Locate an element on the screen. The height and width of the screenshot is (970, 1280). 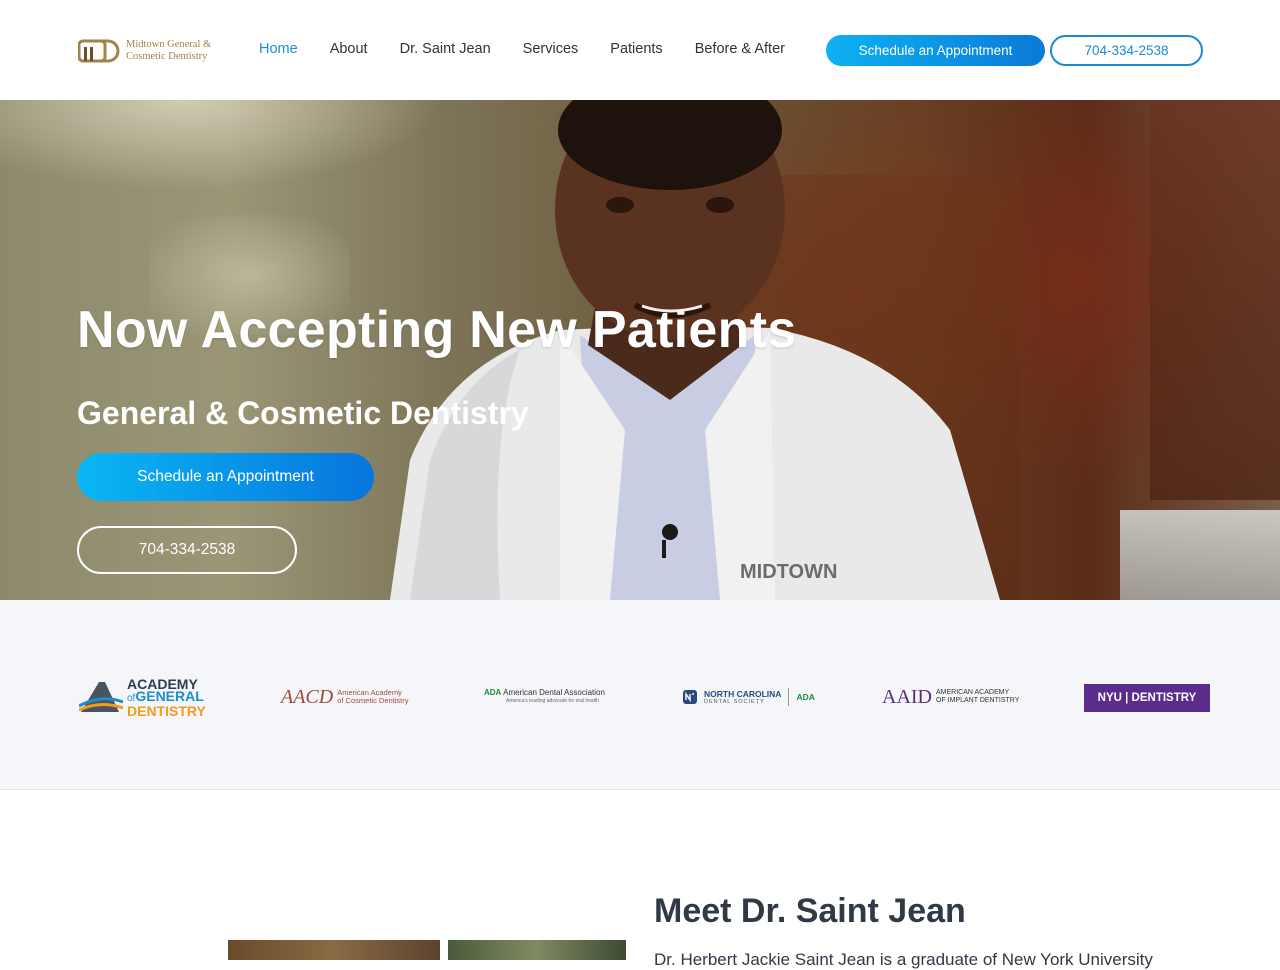
nyu-dentistry-logo: NYU | DENTISTRY is located at coordinates (1147, 698).